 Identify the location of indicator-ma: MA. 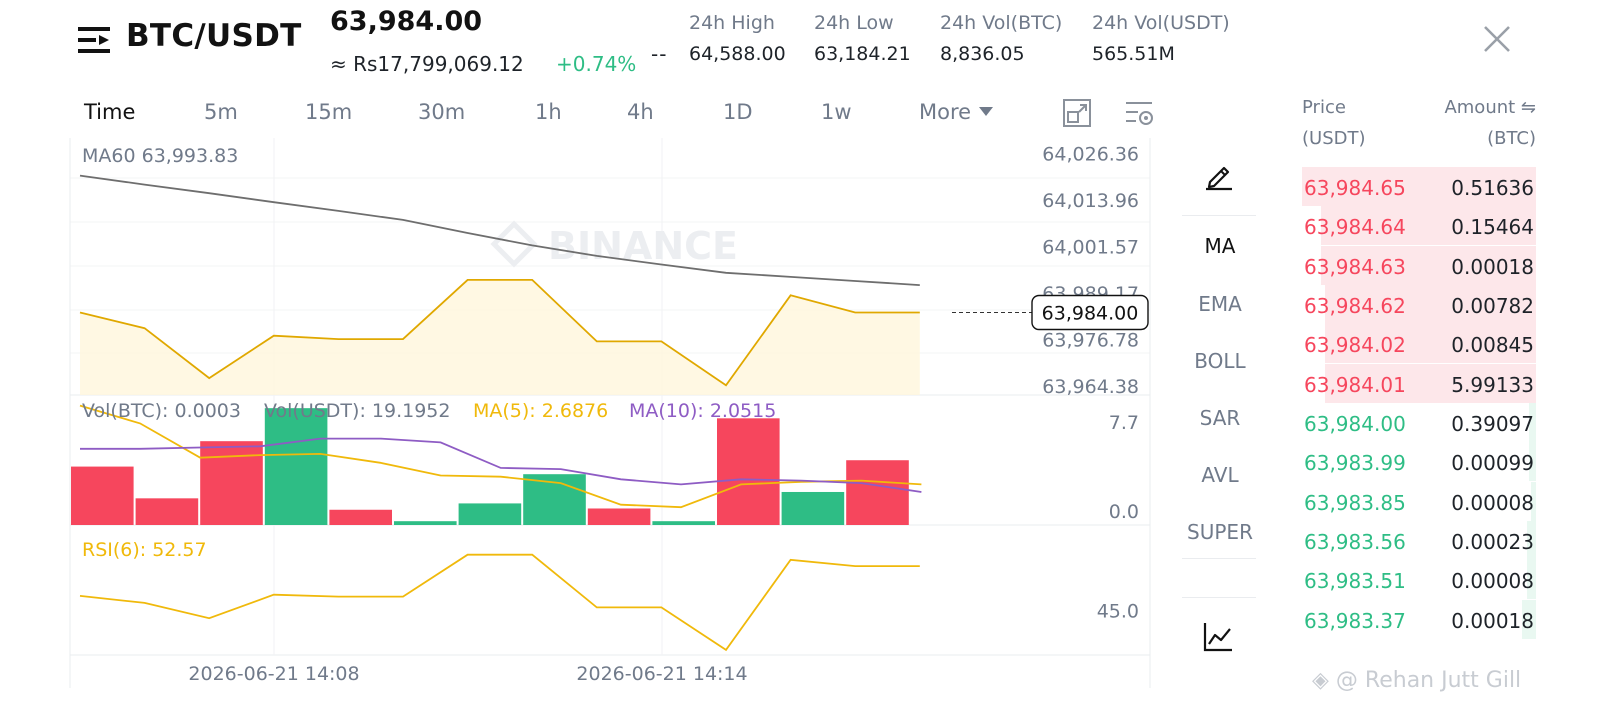
(1220, 246).